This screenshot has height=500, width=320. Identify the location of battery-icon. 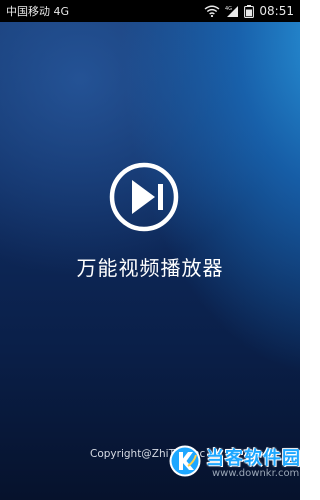
(249, 11).